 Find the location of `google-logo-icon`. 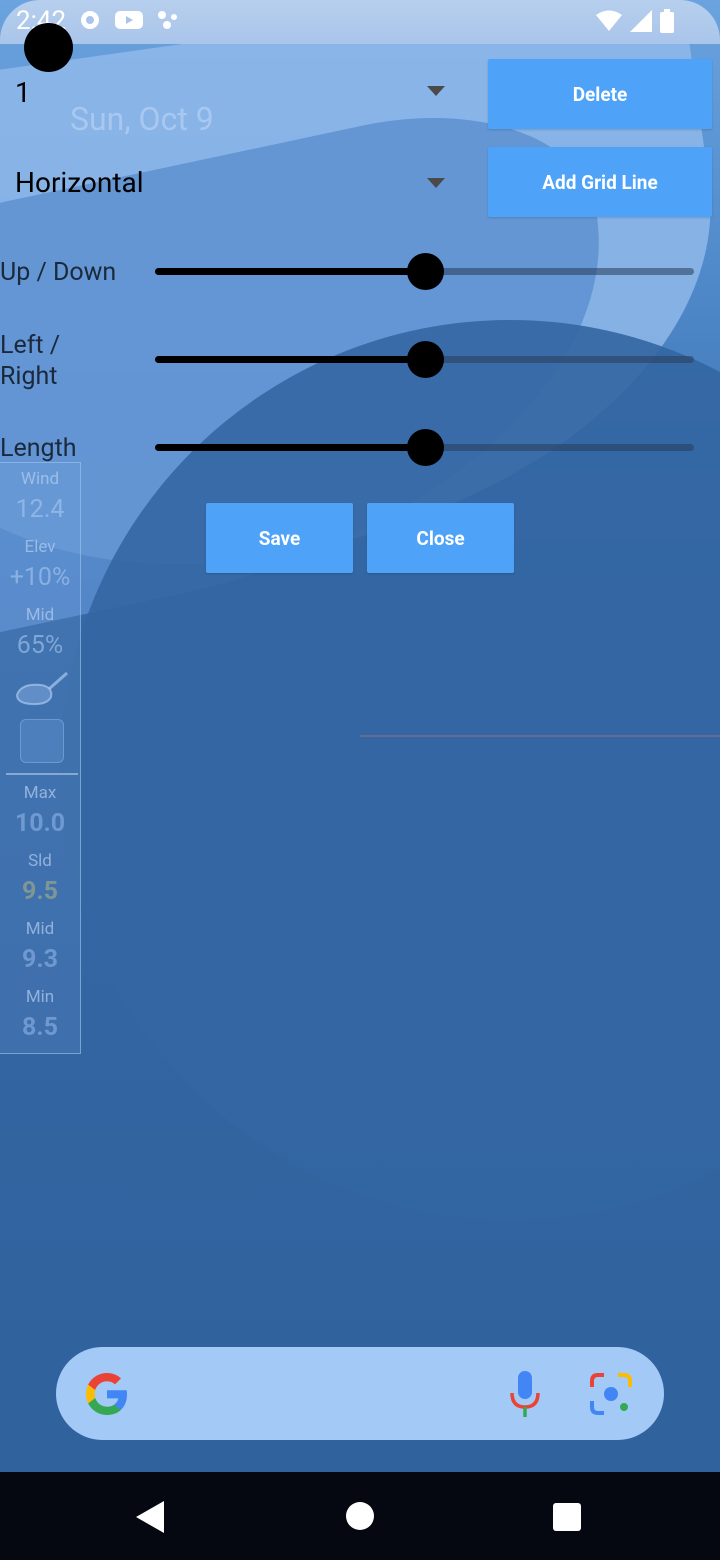

google-logo-icon is located at coordinates (106, 1394).